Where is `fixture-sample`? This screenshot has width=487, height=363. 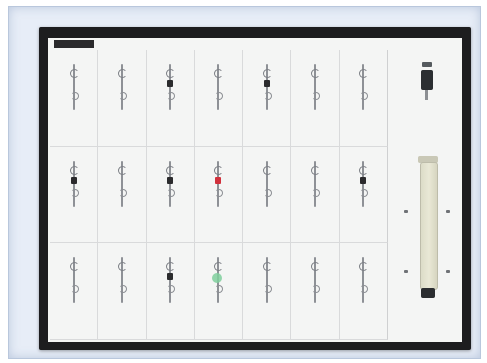
fixture-sample is located at coordinates (427, 81).